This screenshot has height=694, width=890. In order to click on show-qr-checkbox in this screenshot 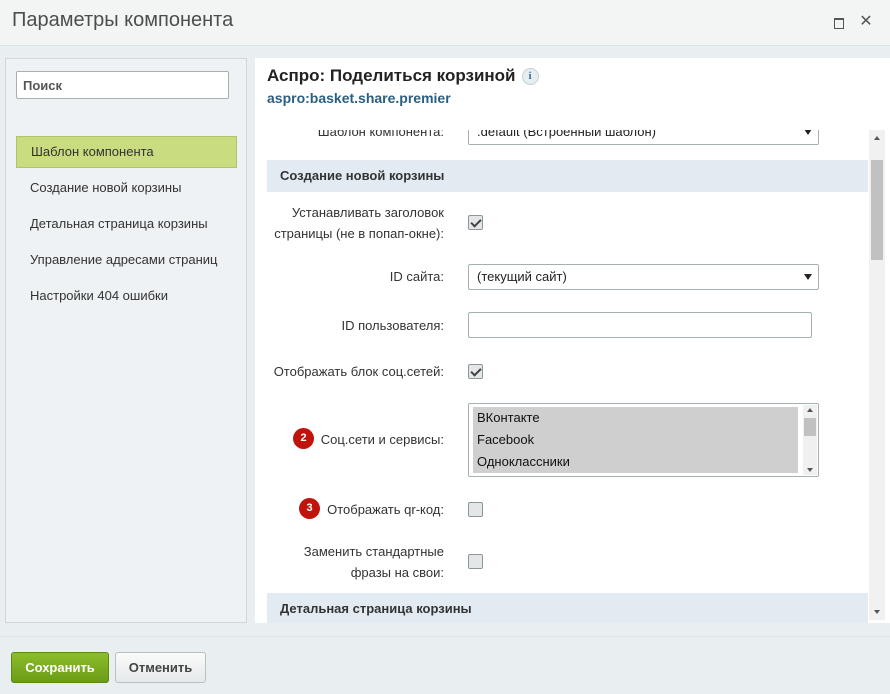, I will do `click(475, 509)`.